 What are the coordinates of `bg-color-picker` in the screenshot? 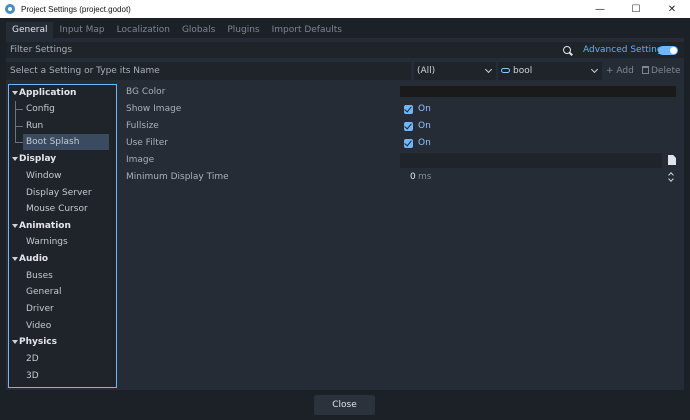 It's located at (538, 91).